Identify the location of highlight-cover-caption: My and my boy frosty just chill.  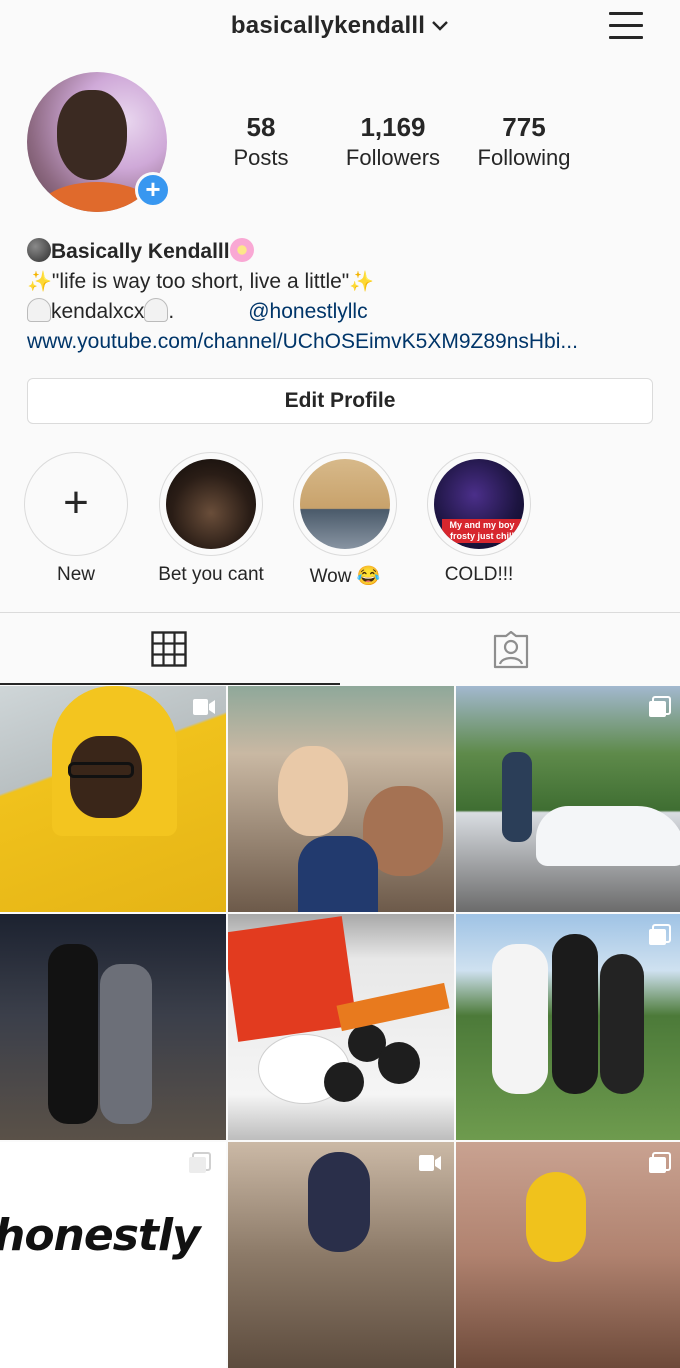
(482, 531).